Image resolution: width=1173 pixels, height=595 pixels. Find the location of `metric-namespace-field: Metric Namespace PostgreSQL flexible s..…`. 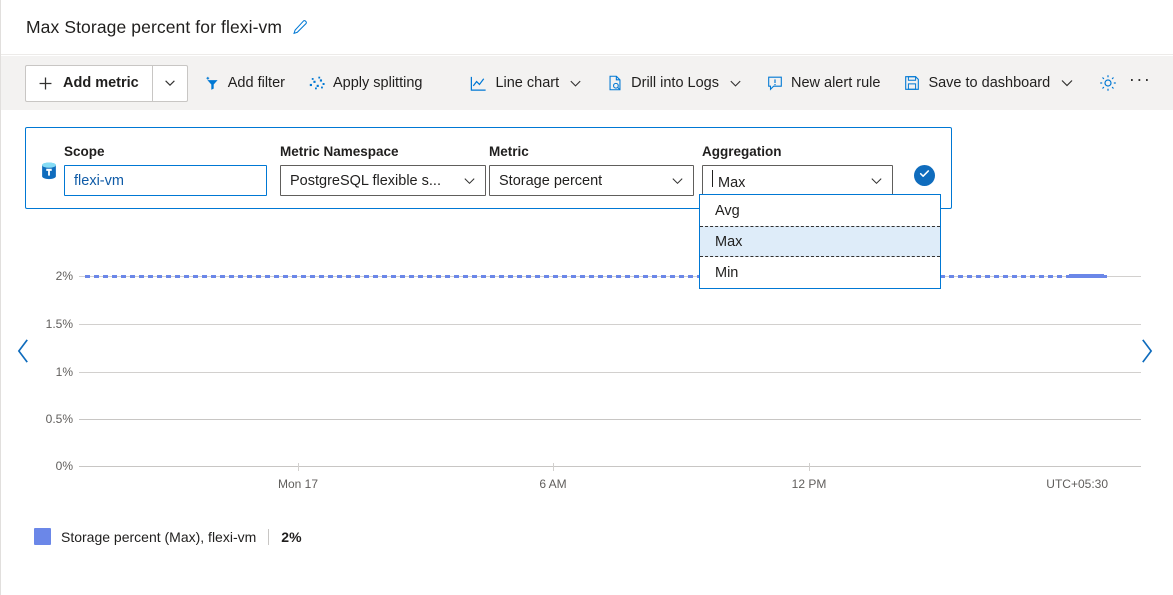

metric-namespace-field: Metric Namespace PostgreSQL flexible s..… is located at coordinates (383, 170).